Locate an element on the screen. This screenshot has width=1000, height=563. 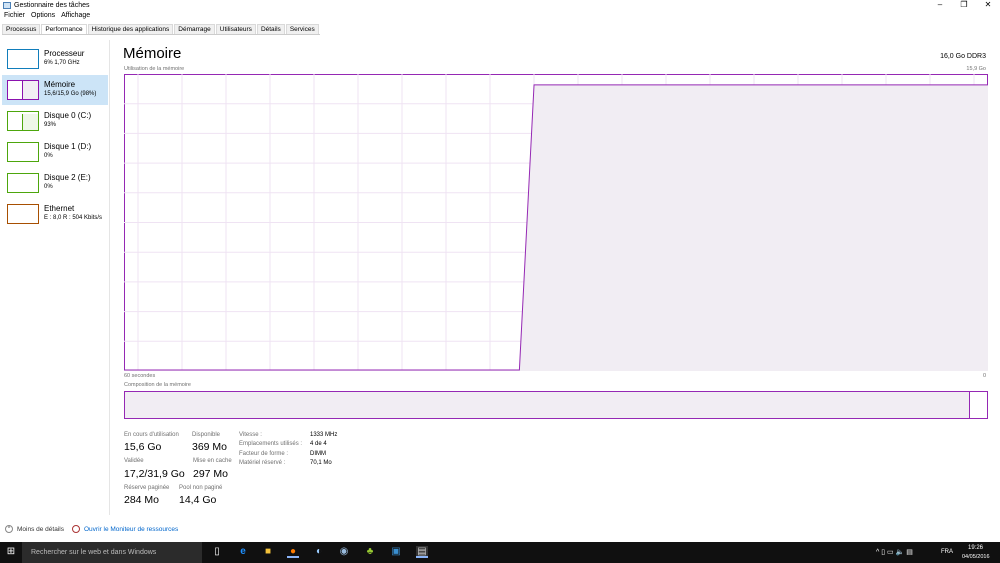
time-right-label: 0 is located at coordinates (984, 376).